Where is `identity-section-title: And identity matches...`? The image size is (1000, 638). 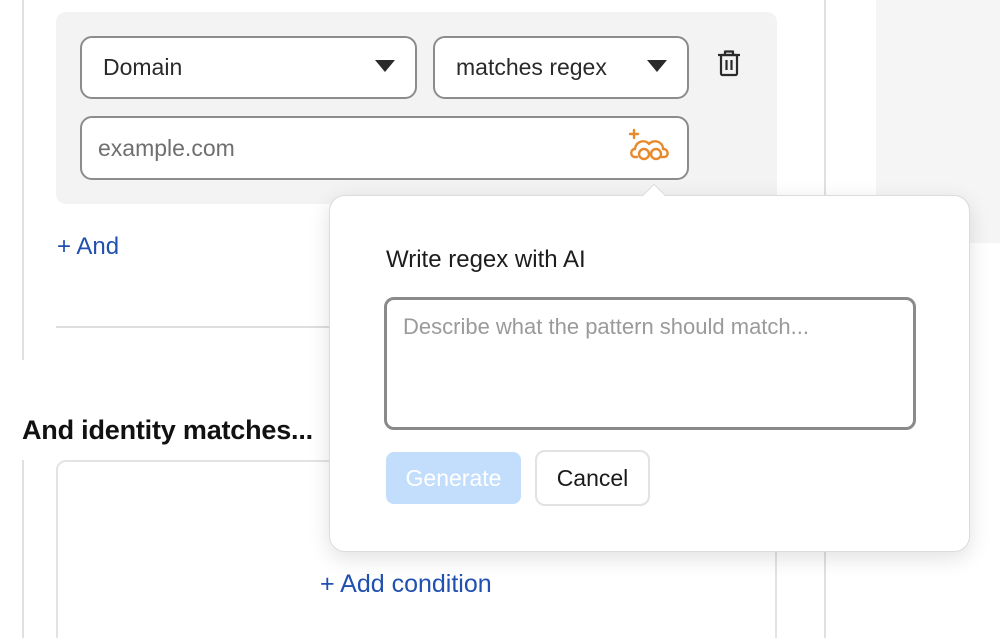
identity-section-title: And identity matches... is located at coordinates (167, 430).